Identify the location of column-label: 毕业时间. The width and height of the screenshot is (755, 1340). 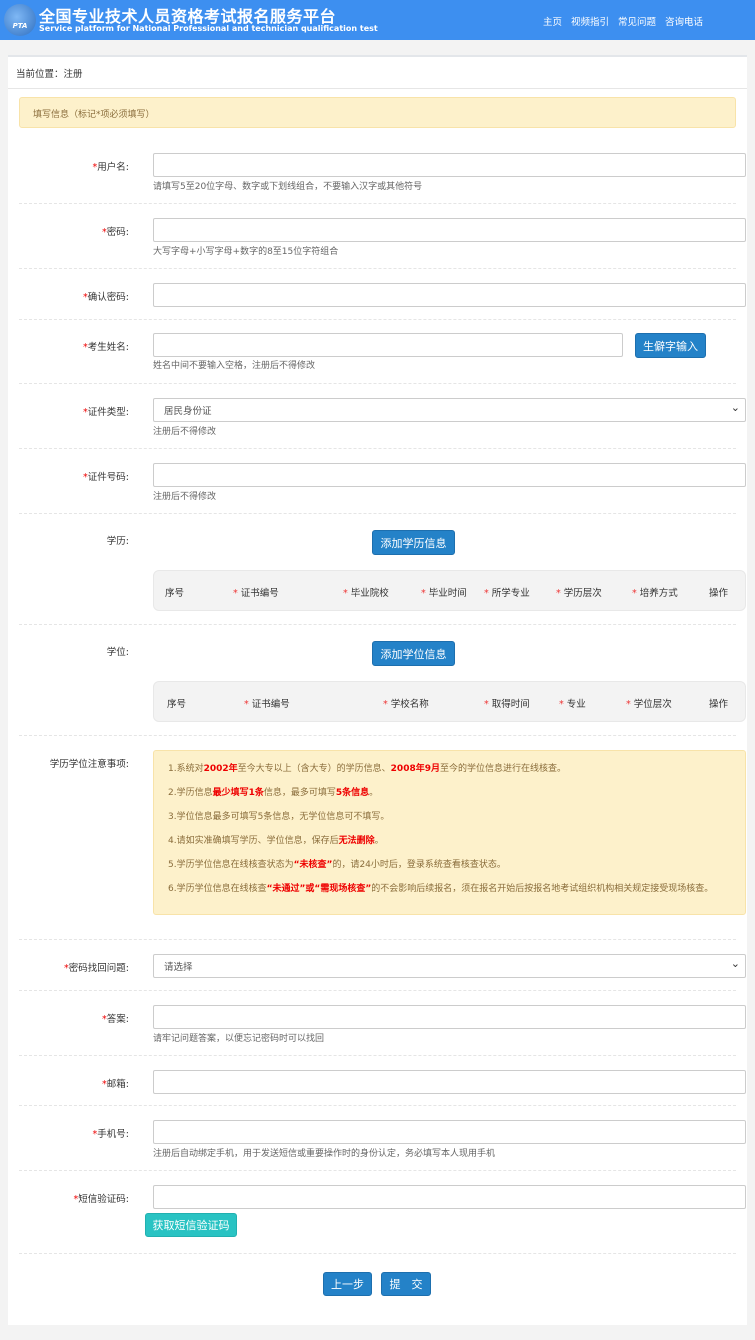
(447, 593).